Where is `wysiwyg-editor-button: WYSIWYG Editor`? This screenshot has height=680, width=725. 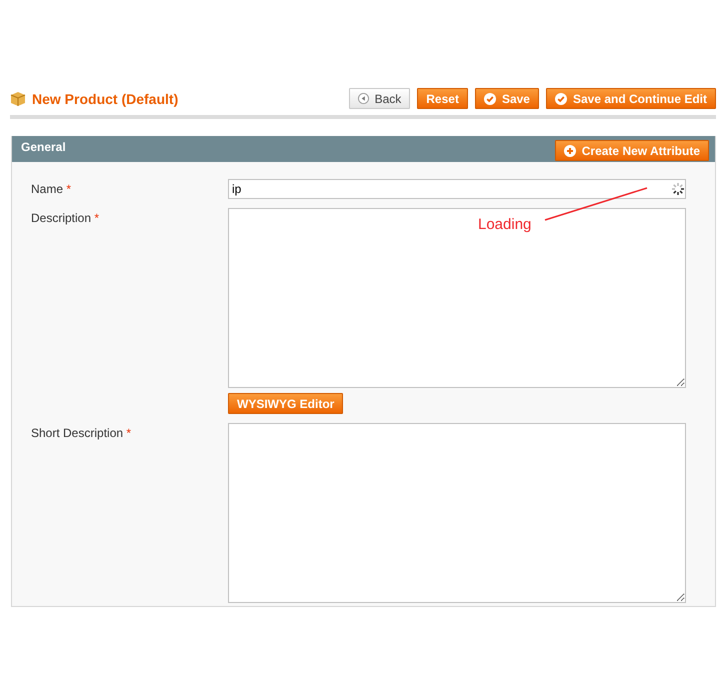 wysiwyg-editor-button: WYSIWYG Editor is located at coordinates (286, 403).